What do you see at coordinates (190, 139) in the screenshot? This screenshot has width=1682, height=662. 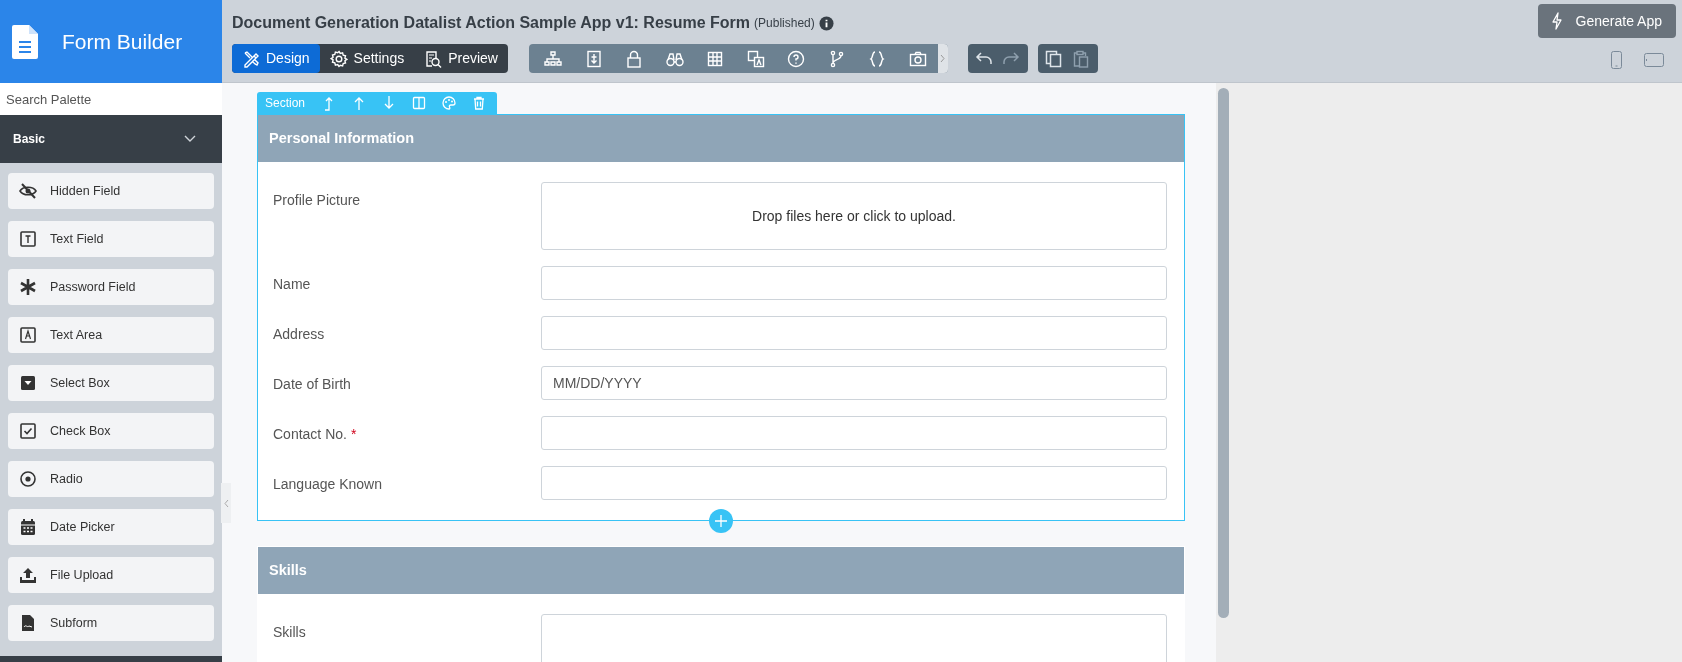 I see `chevron-icon` at bounding box center [190, 139].